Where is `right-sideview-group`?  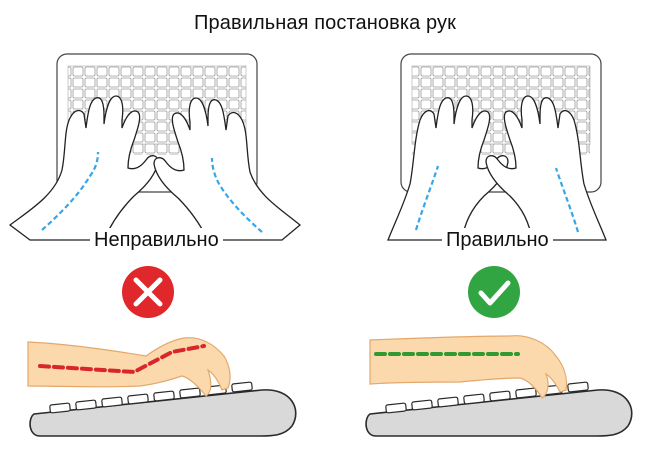
right-sideview-group is located at coordinates (499, 386).